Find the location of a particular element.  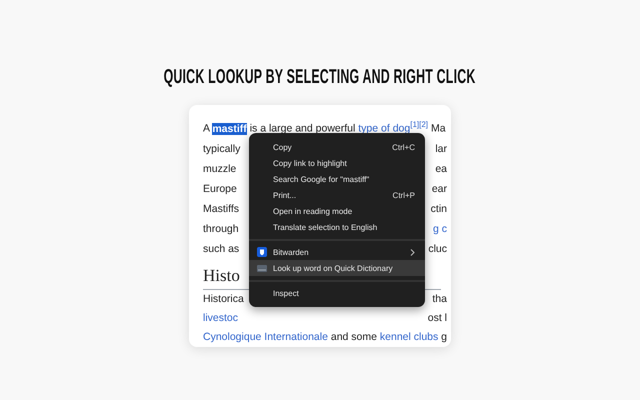

article-text: Historica is located at coordinates (223, 299).